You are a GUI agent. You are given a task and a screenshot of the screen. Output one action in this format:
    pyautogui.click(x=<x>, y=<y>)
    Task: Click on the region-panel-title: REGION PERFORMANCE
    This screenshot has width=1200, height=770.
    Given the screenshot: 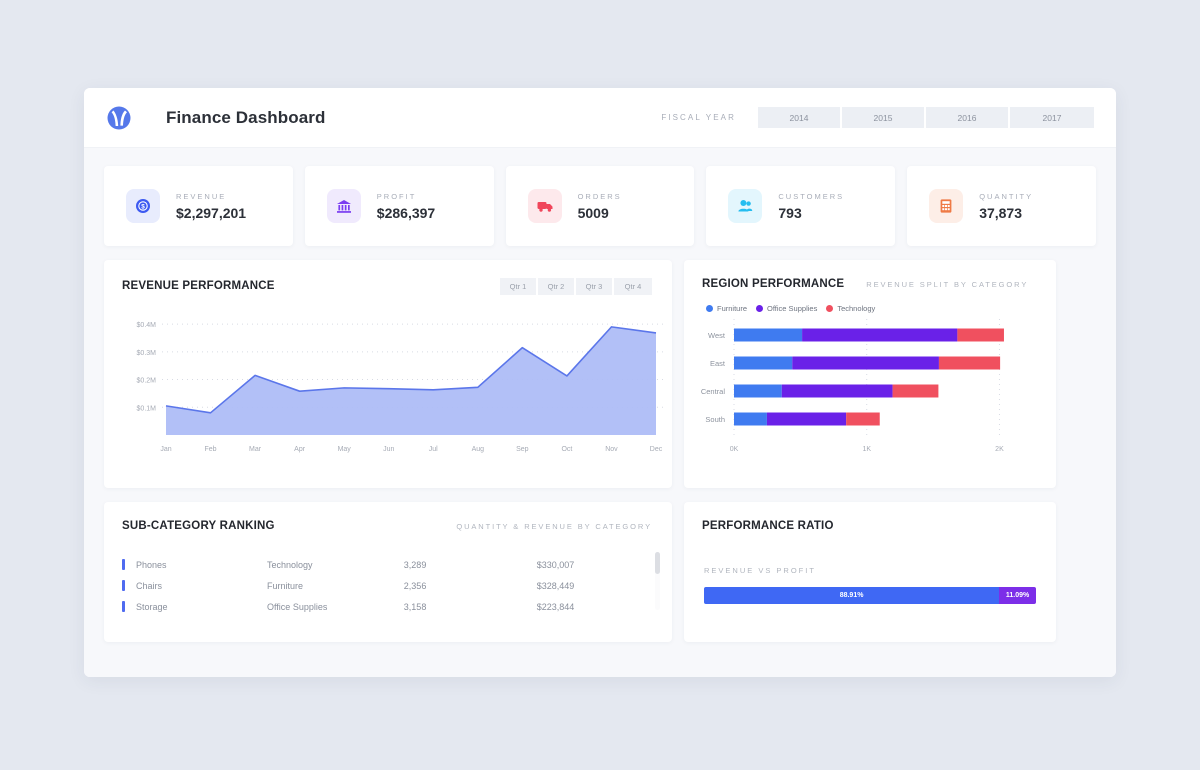 What is the action you would take?
    pyautogui.click(x=773, y=284)
    